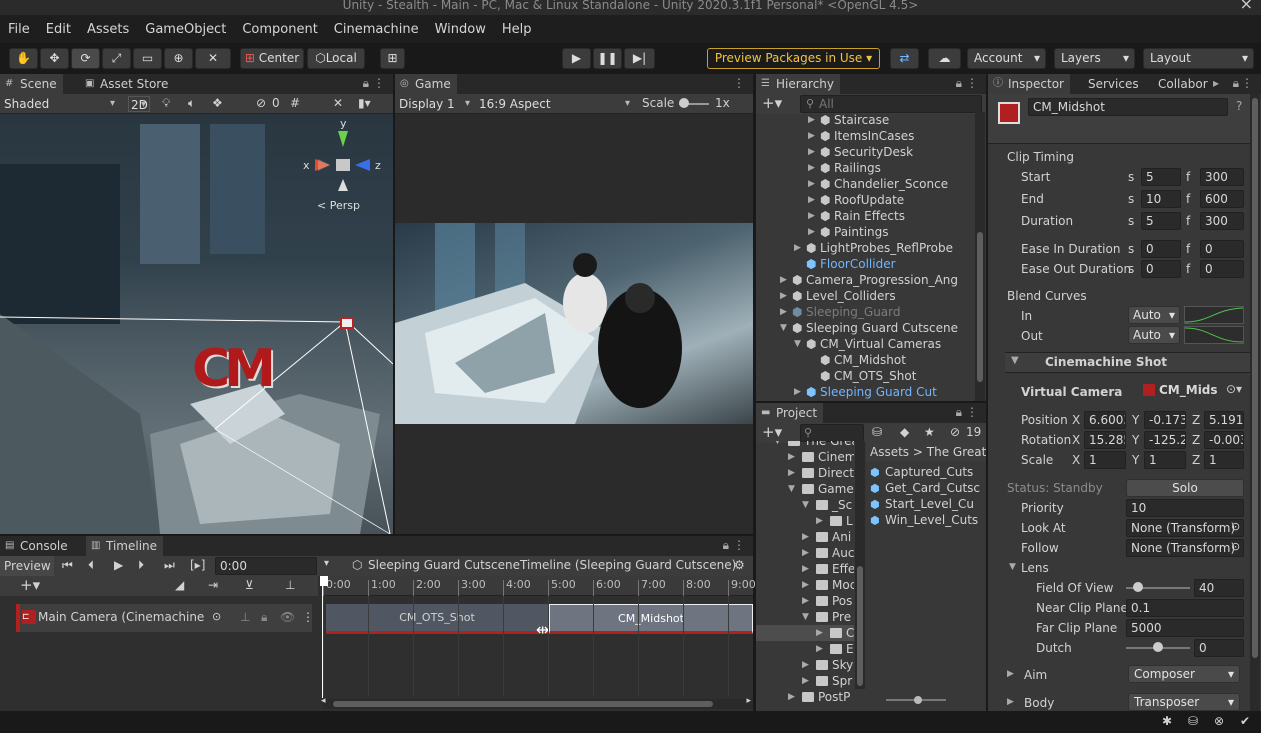  What do you see at coordinates (980, 307) in the screenshot?
I see `hierarchy-scroll-thumb` at bounding box center [980, 307].